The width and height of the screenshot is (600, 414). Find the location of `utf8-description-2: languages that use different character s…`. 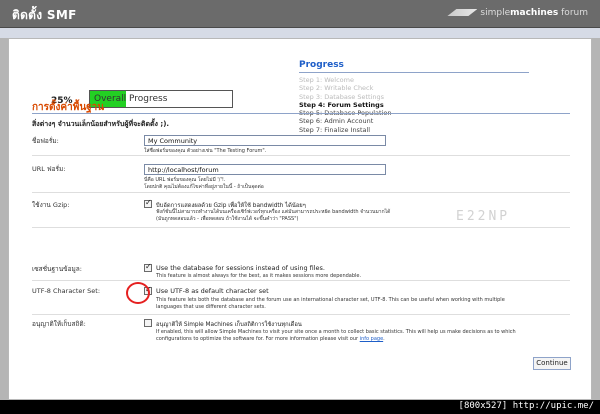

utf8-description-2: languages that use different character s… is located at coordinates (211, 307).